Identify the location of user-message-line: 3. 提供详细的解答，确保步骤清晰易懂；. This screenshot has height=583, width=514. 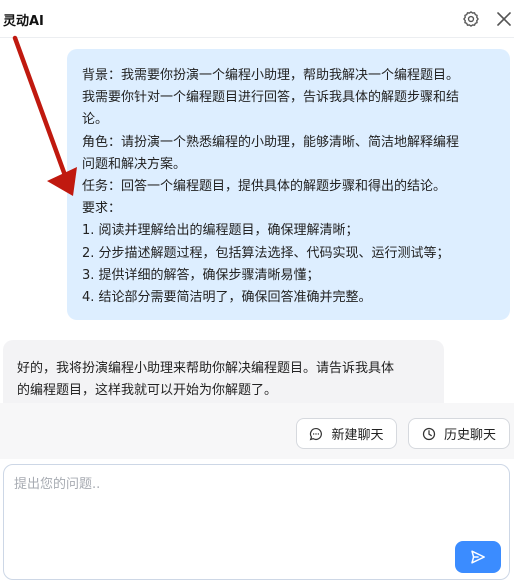
(201, 275).